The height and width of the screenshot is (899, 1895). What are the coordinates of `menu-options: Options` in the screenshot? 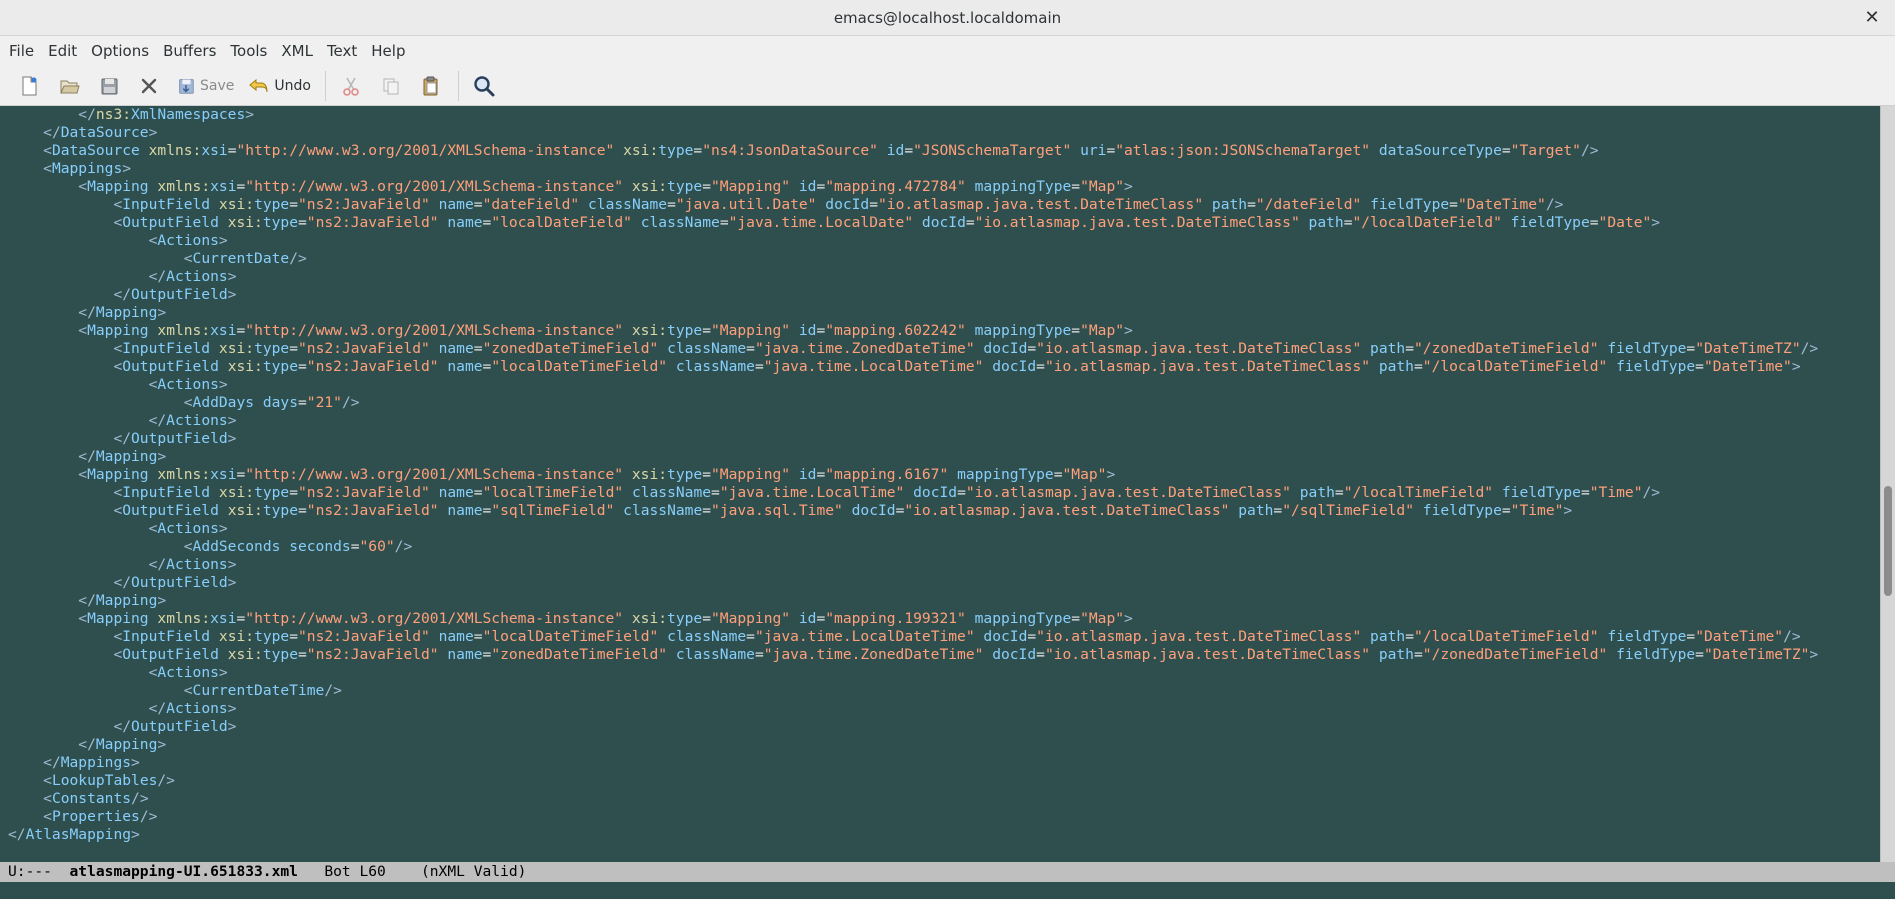 It's located at (120, 51).